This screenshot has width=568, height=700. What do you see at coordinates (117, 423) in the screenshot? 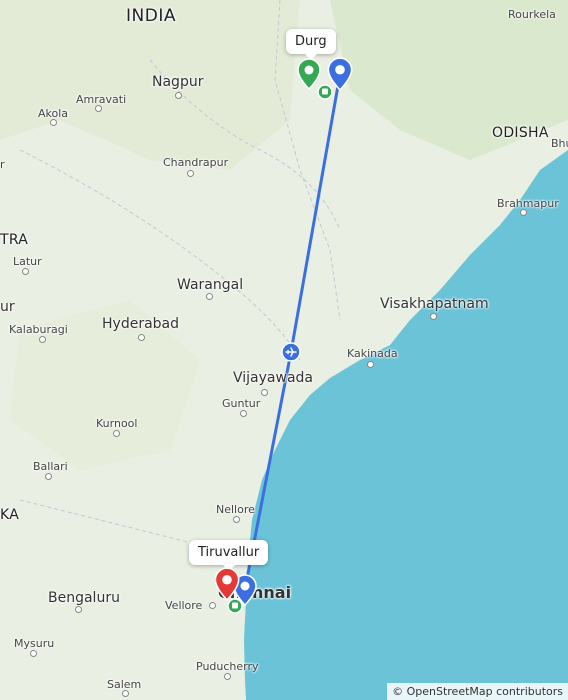
I see `label-kurnool: Kurnool` at bounding box center [117, 423].